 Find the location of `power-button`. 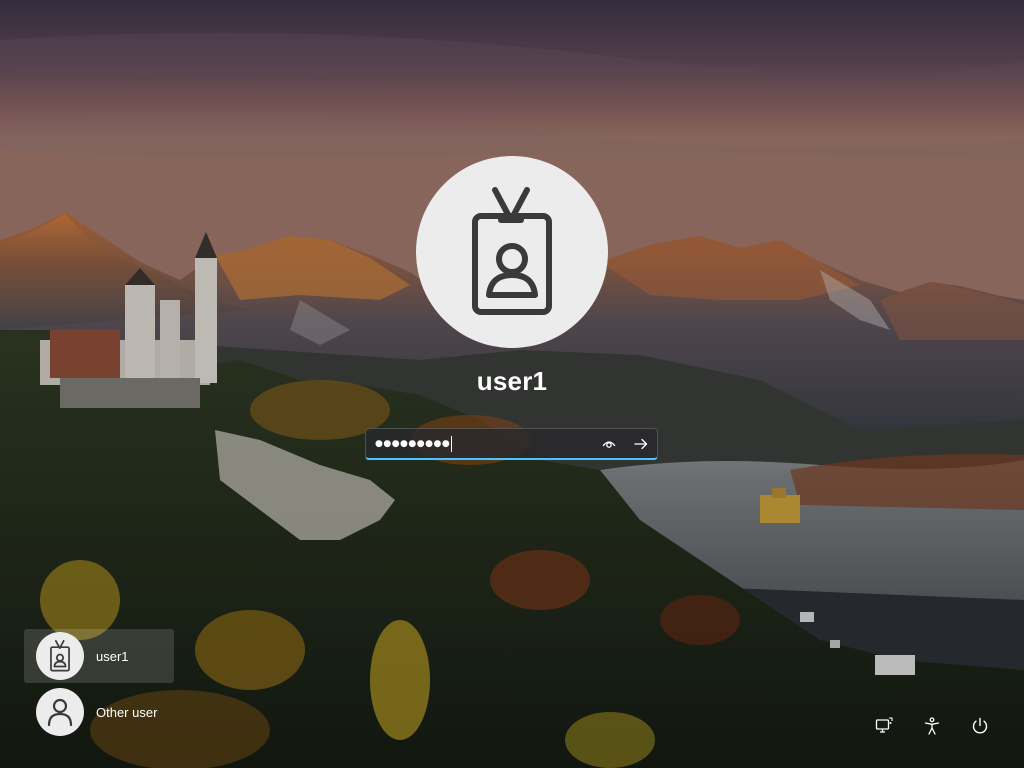

power-button is located at coordinates (980, 726).